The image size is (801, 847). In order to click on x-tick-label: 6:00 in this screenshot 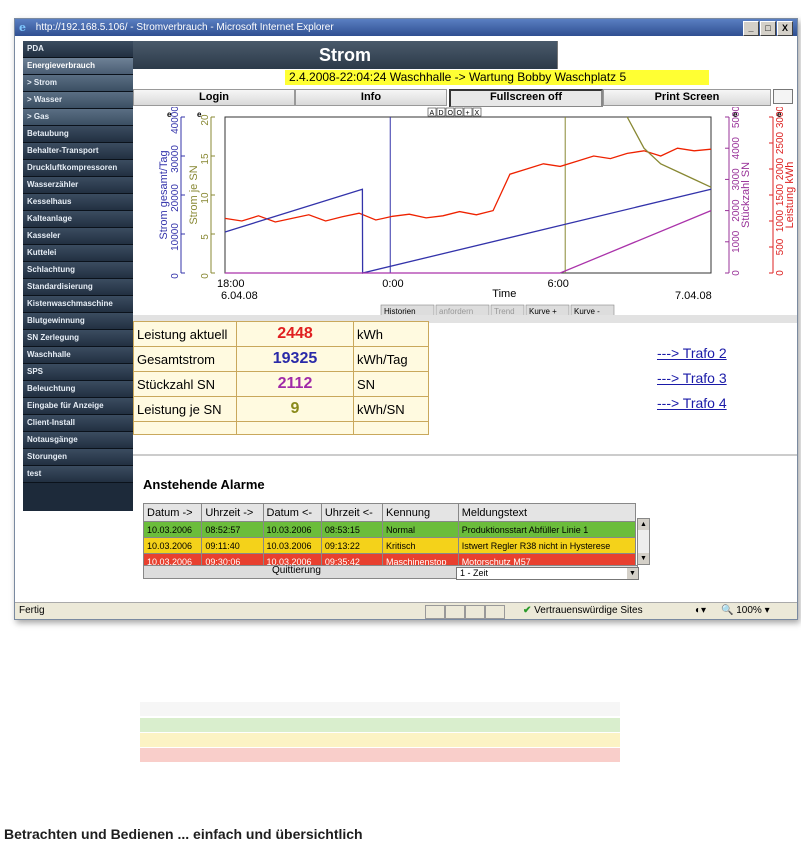, I will do `click(557, 284)`.